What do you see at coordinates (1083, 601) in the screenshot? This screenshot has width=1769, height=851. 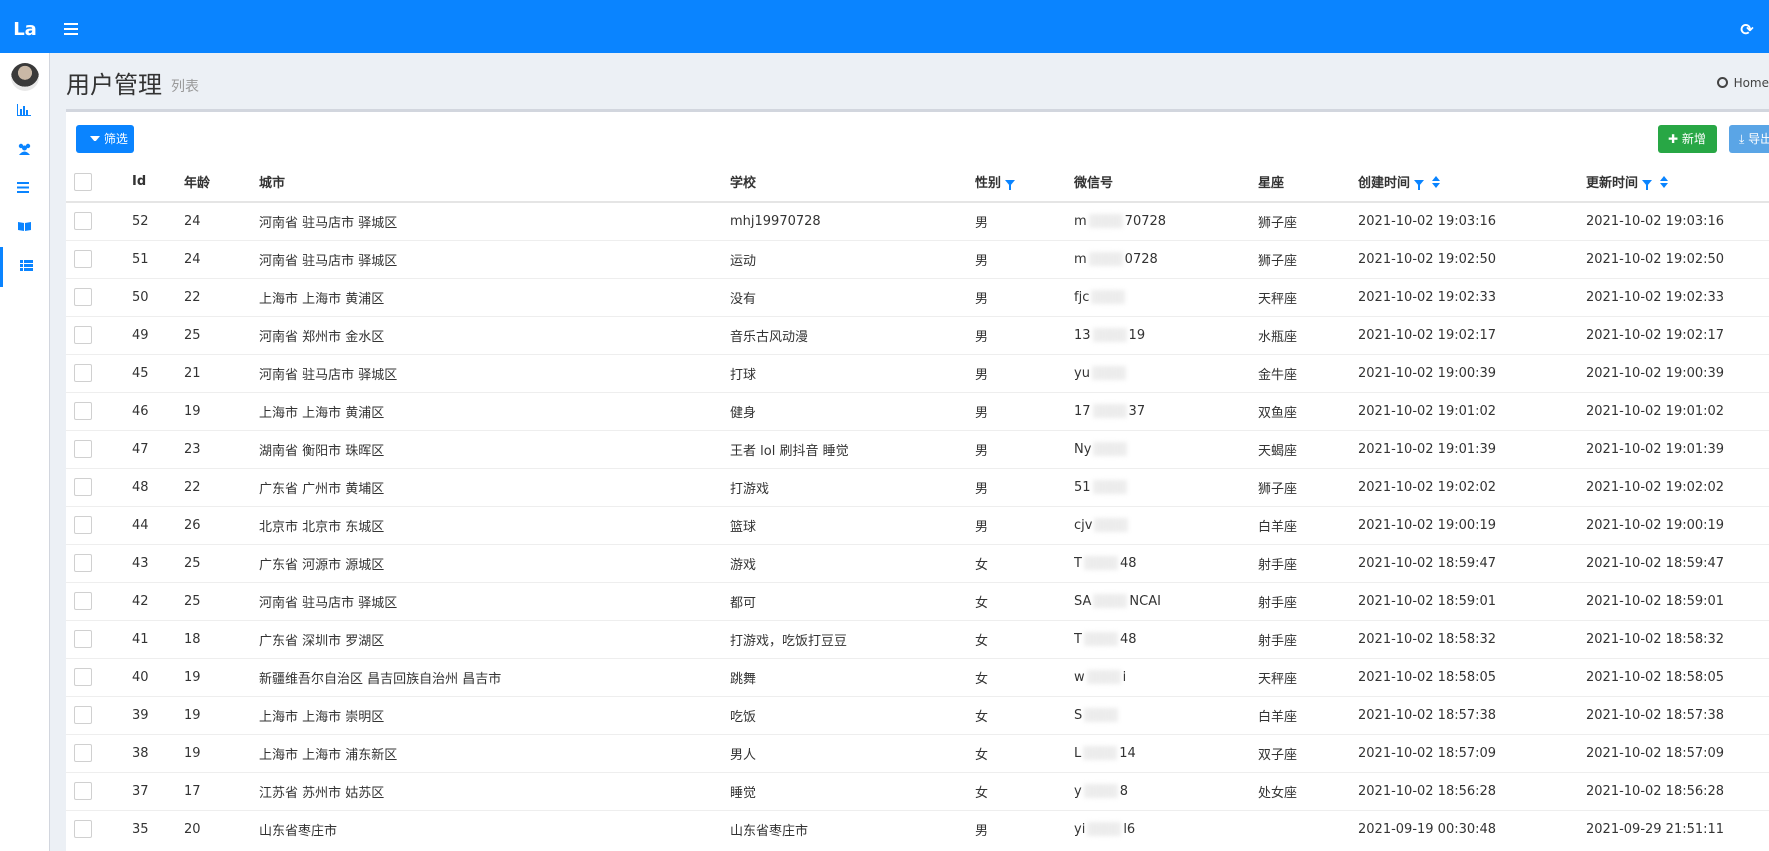 I see `wechat-visible-prefix: SA` at bounding box center [1083, 601].